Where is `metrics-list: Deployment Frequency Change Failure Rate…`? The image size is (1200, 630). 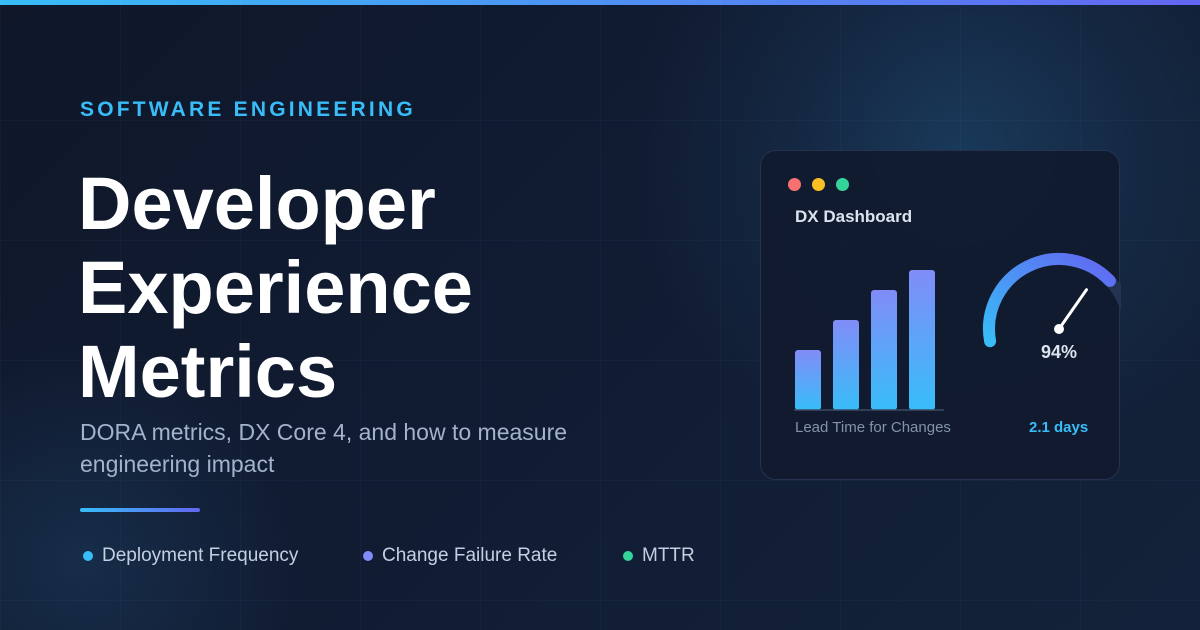 metrics-list: Deployment Frequency Change Failure Rate… is located at coordinates (389, 556).